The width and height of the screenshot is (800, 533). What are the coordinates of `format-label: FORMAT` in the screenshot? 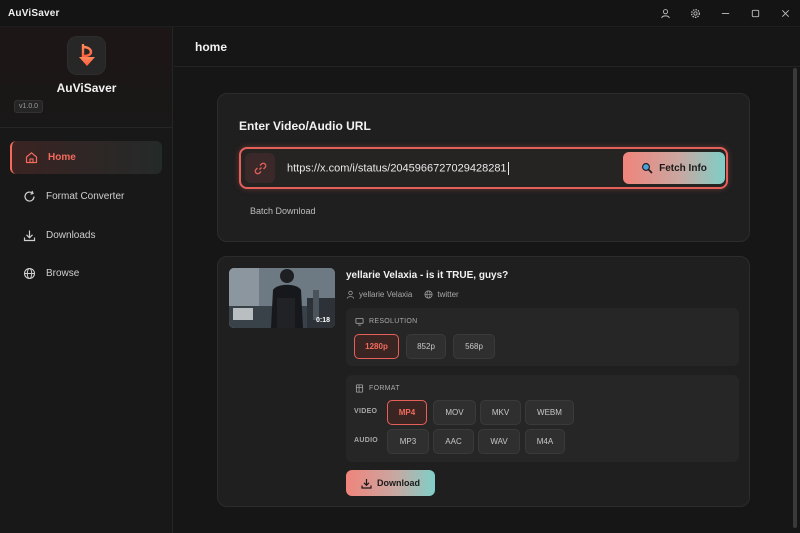 It's located at (384, 388).